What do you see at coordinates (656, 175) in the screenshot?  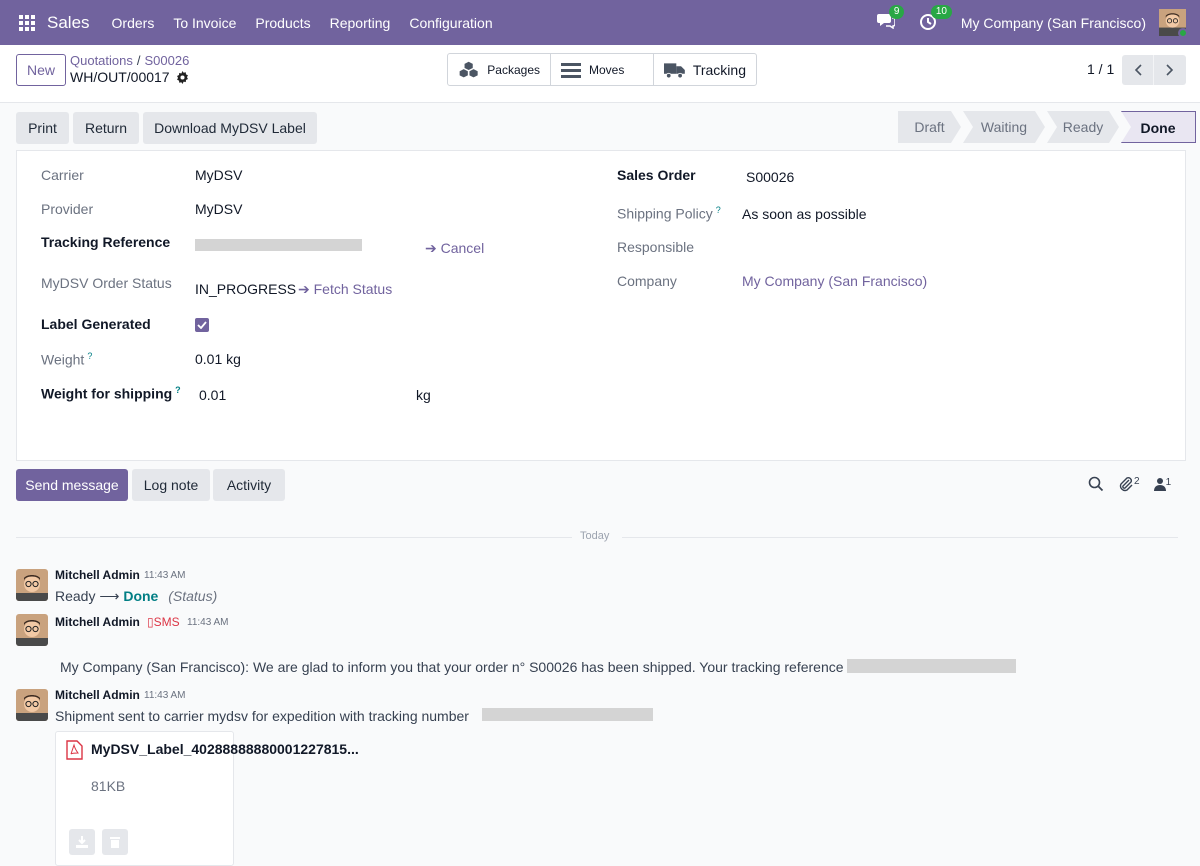 I see `sales-order-label: Sales Order` at bounding box center [656, 175].